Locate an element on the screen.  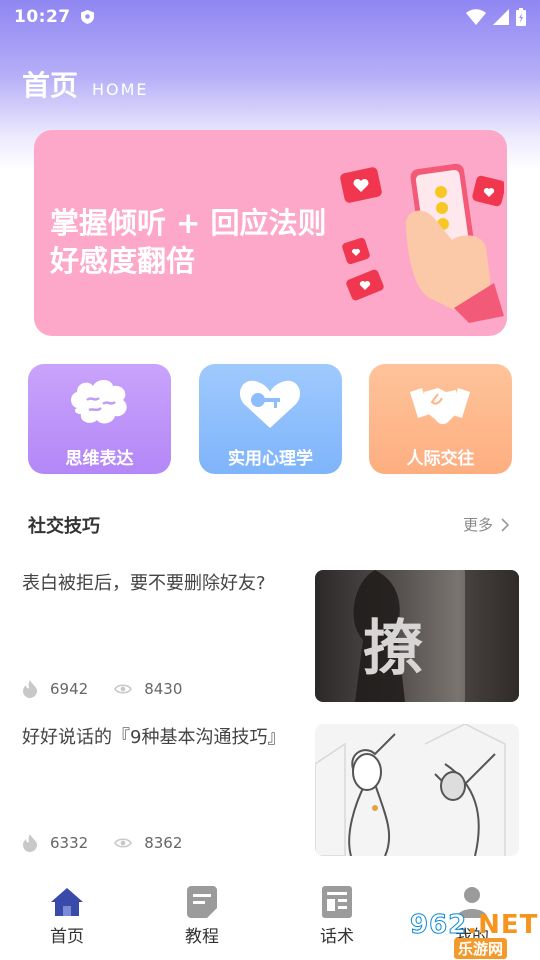
more-link: 更多 is located at coordinates (486, 524).